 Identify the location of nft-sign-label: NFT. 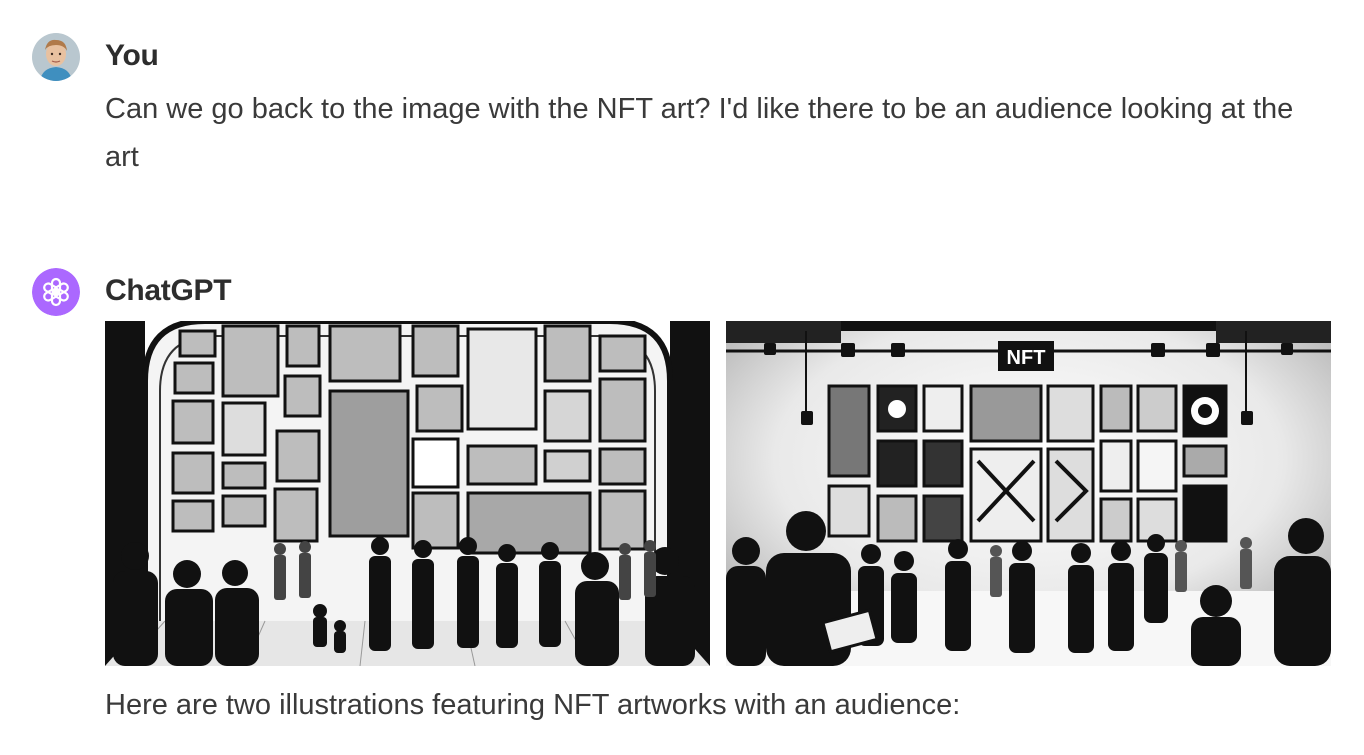
(1026, 358).